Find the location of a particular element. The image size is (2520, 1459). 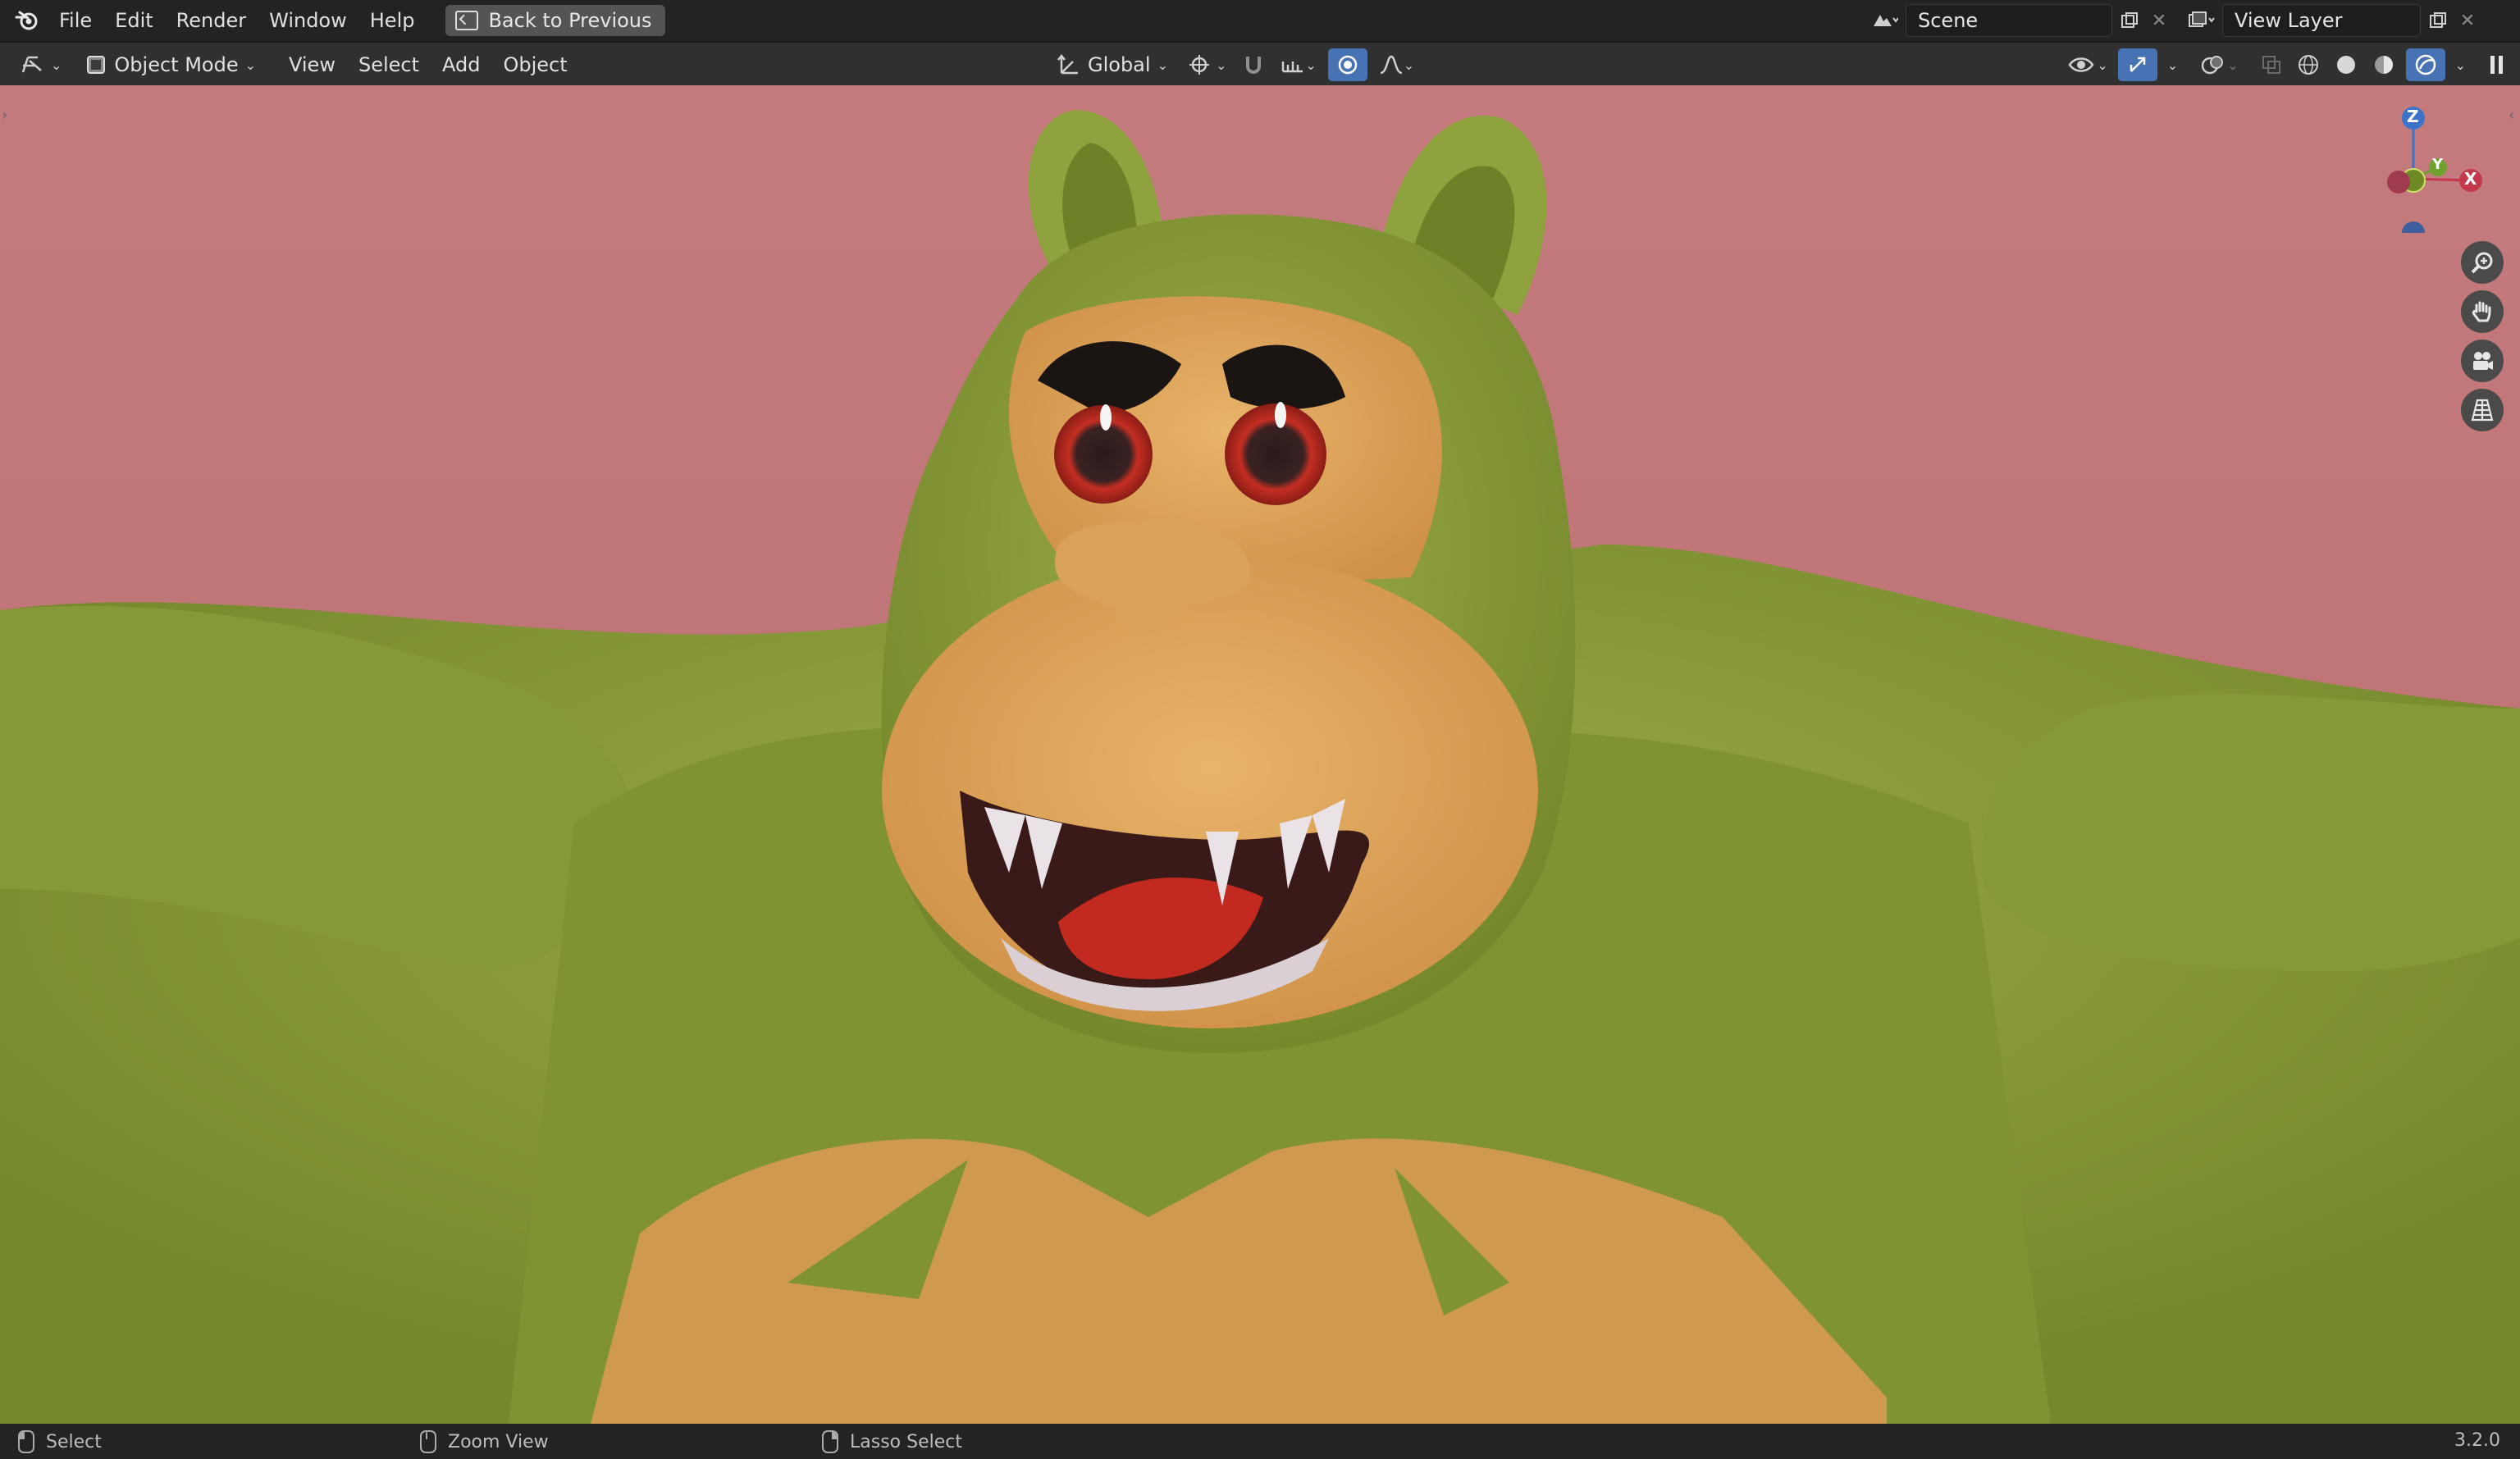

solid-shading-icon is located at coordinates (2345, 65).